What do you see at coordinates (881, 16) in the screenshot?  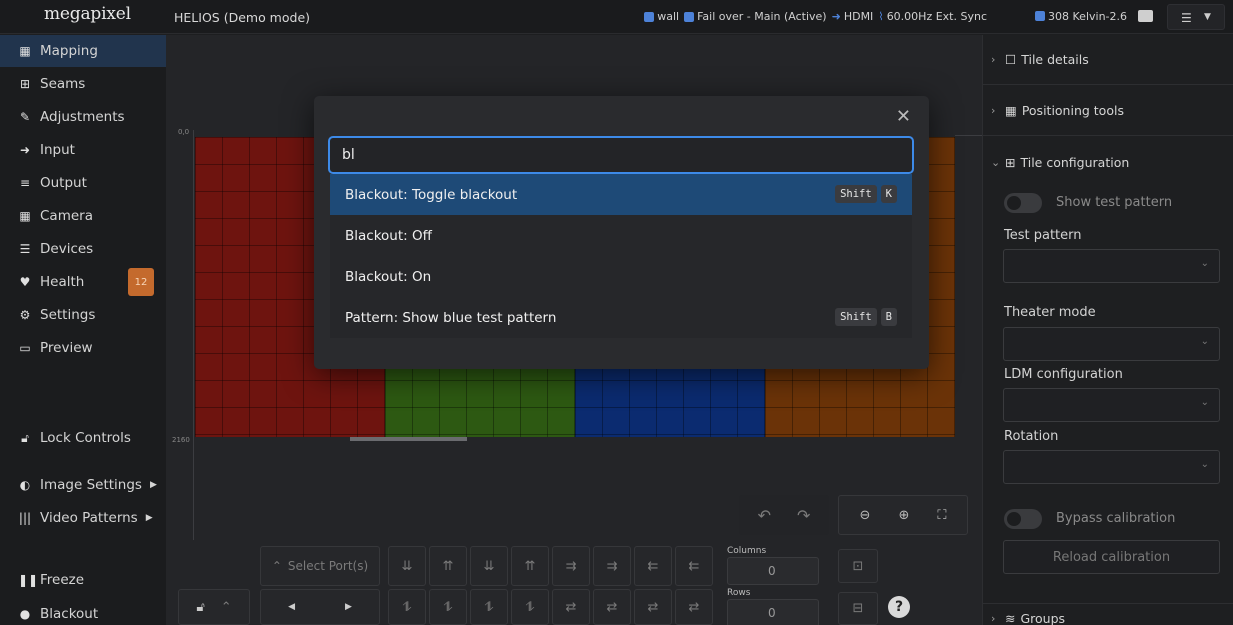 I see `pulse-icon: ⌇` at bounding box center [881, 16].